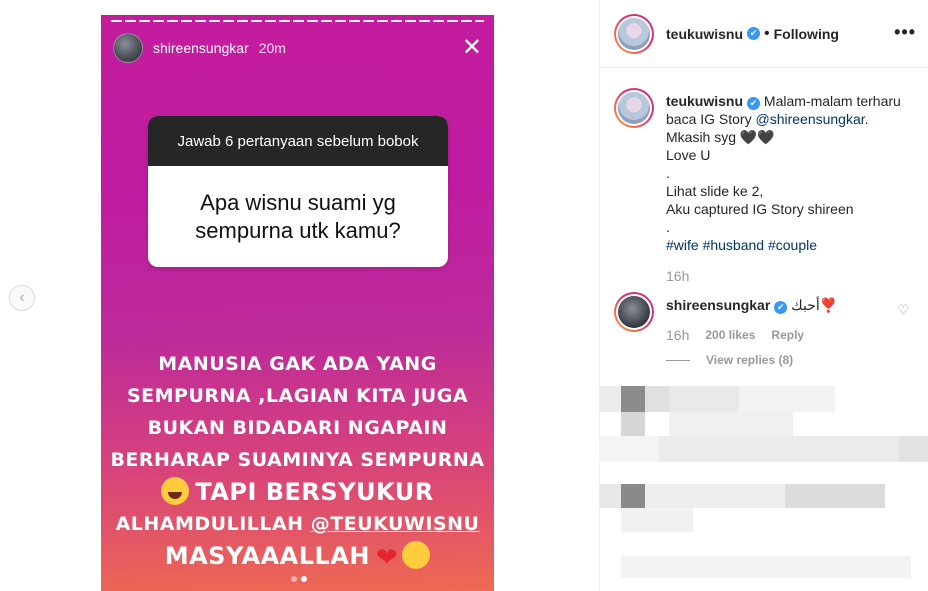 Image resolution: width=928 pixels, height=591 pixels. Describe the element at coordinates (730, 335) in the screenshot. I see `comment-likes: 200 likes` at that location.